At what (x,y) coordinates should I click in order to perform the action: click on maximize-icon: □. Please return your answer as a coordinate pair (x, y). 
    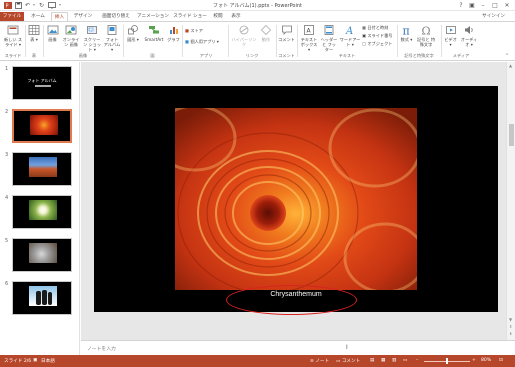
    Looking at the image, I should click on (495, 5).